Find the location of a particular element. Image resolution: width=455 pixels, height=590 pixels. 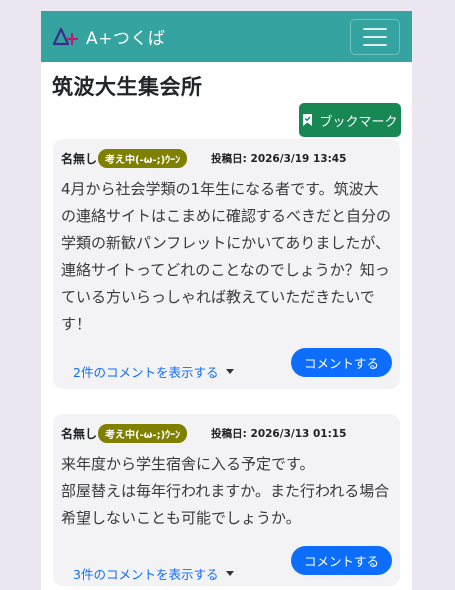

show-comments-label: 3件のコメントを表示する is located at coordinates (146, 574).